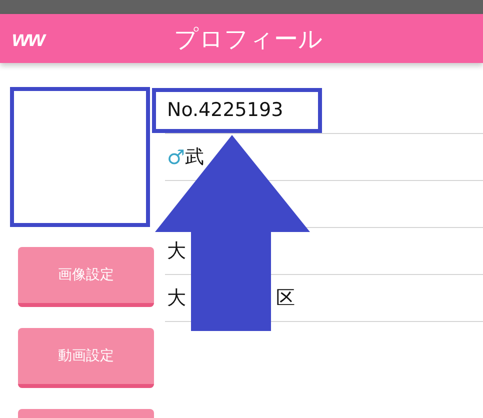 The height and width of the screenshot is (418, 483). Describe the element at coordinates (86, 277) in the screenshot. I see `settings-button: 画像設定` at that location.